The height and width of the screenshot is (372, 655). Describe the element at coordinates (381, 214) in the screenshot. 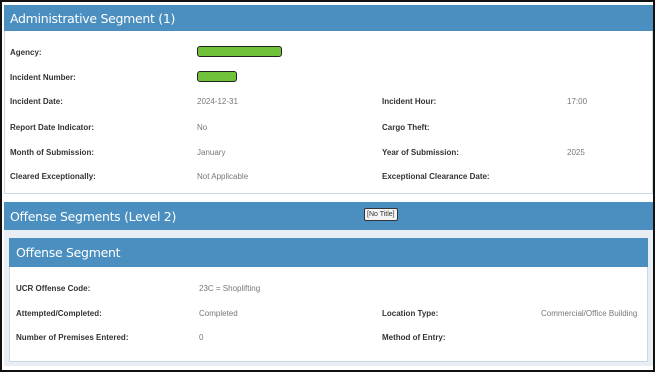

I see `no-title-tooltip: [No Title]` at that location.